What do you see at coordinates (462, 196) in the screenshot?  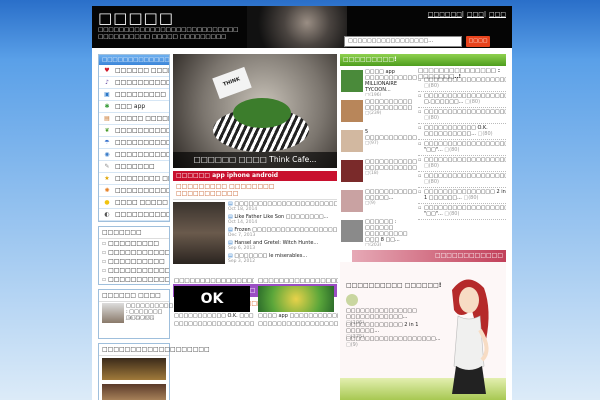 I see `recent-item: □□□□□□□□□□□□□□□ 2 in 1 □□□□□□... □(80)` at bounding box center [462, 196].